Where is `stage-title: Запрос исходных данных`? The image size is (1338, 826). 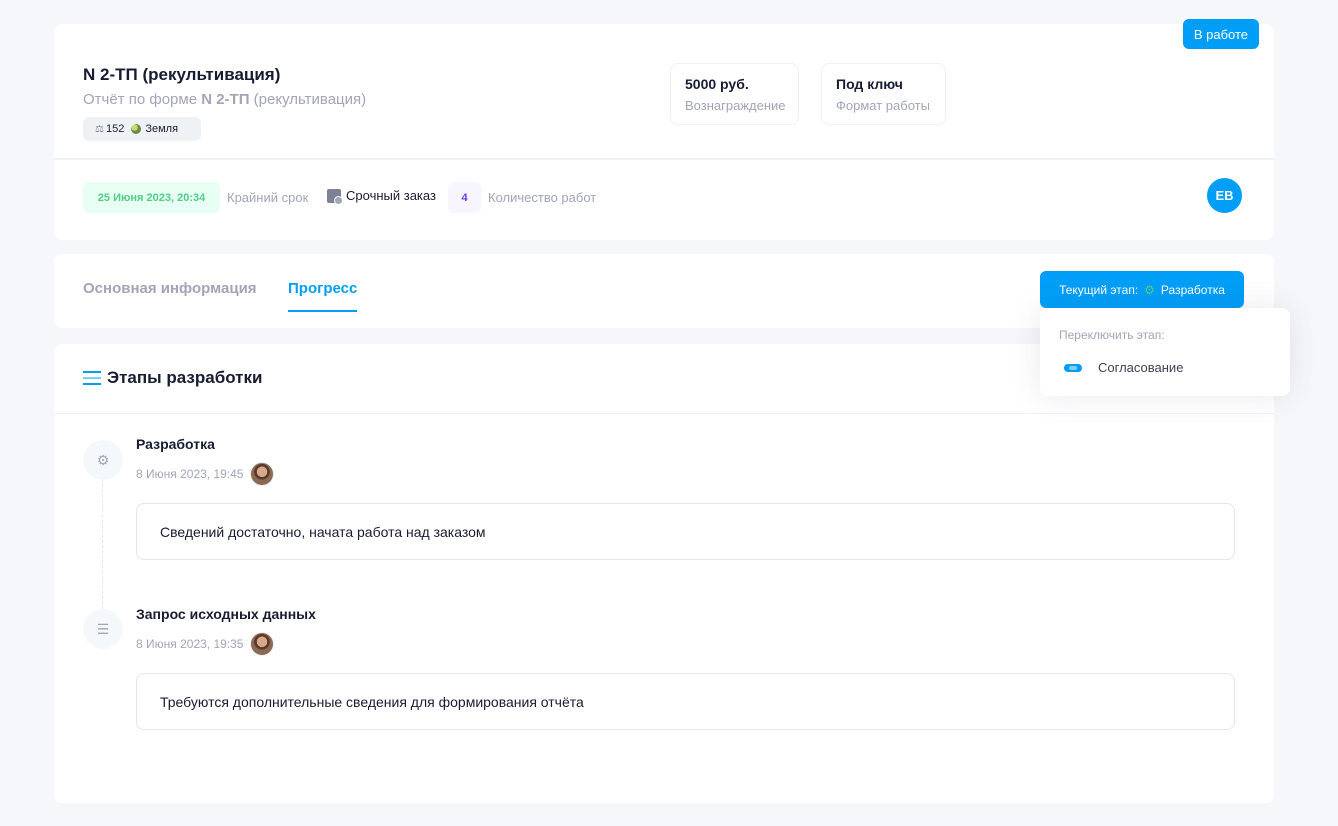 stage-title: Запрос исходных данных is located at coordinates (226, 614).